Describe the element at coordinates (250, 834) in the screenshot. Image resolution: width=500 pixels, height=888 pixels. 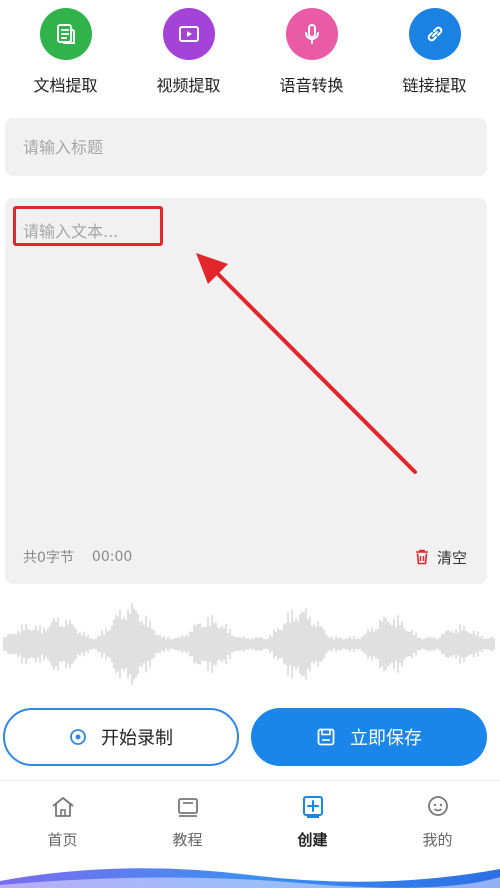
I see `bottom-navigation: 首页 教程 创建 我的` at that location.